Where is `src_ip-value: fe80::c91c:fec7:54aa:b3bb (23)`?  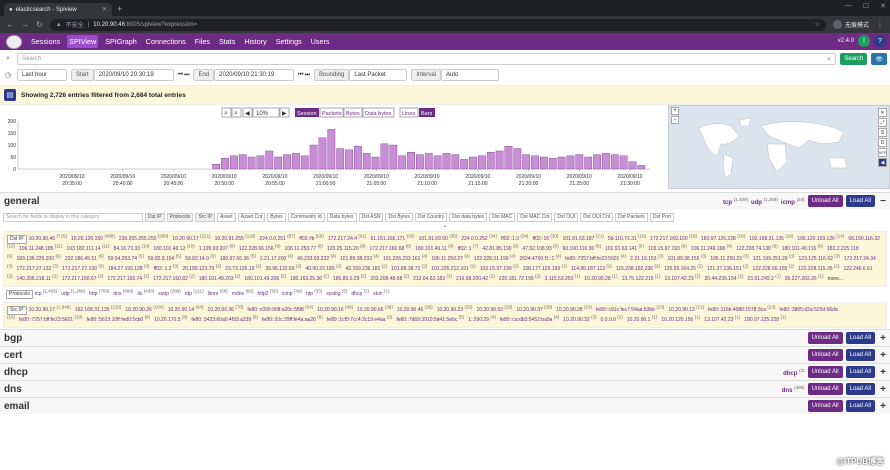 src_ip-value: fe80::c91c:fec7:54aa:b3bb (23) is located at coordinates (630, 309).